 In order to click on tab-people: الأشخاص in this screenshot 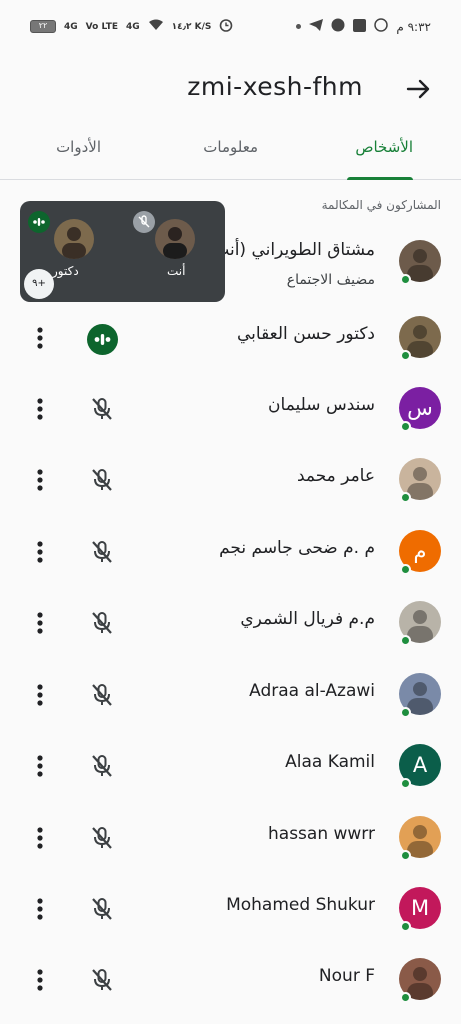, I will do `click(384, 147)`.